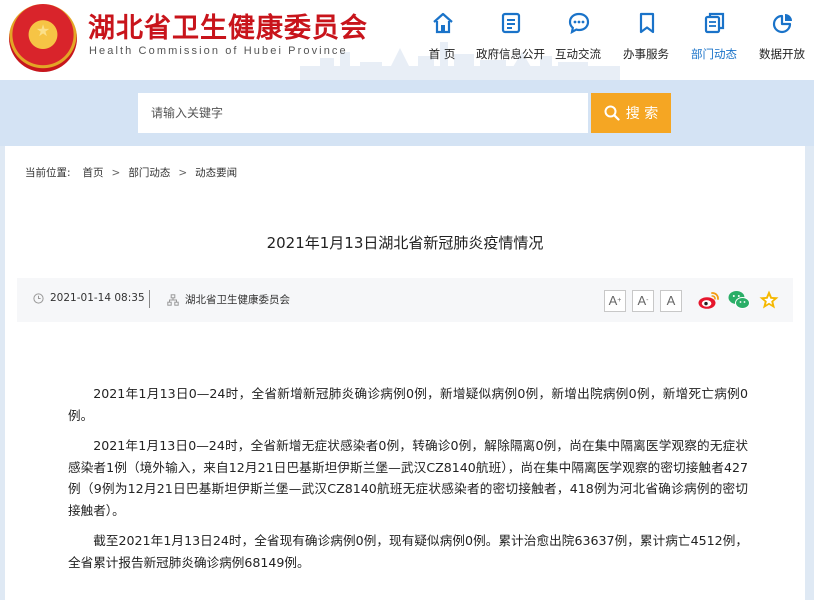  Describe the element at coordinates (646, 38) in the screenshot. I see `nav-item-services: 办事服务` at that location.